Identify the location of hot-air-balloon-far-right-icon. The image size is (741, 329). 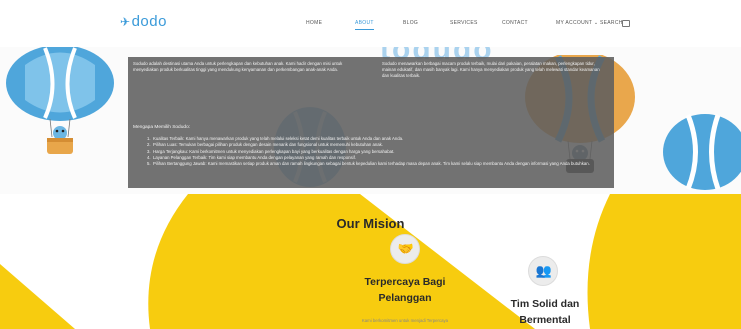
(702, 152).